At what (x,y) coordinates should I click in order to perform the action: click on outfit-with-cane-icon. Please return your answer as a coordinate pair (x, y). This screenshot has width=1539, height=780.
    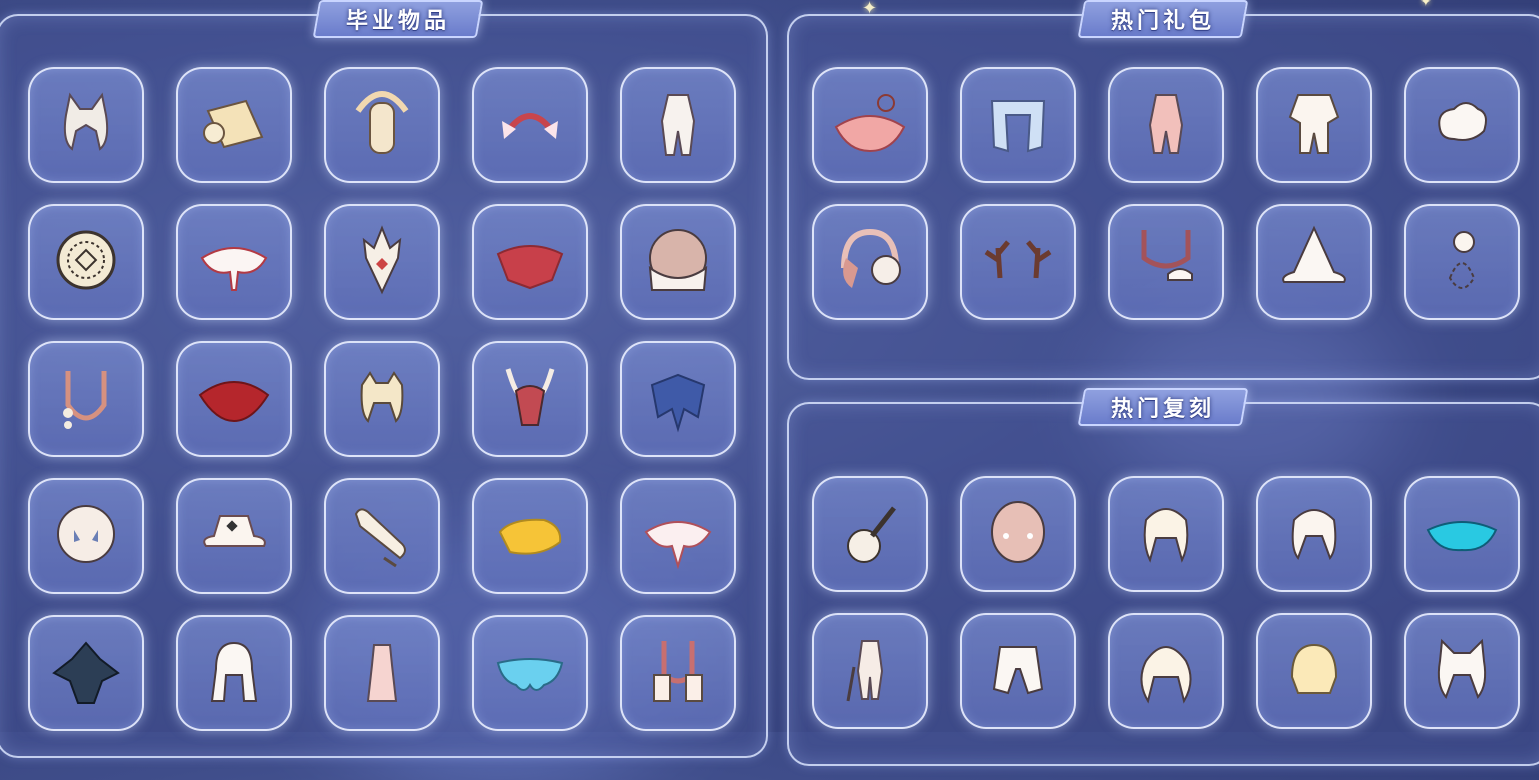
    Looking at the image, I should click on (870, 671).